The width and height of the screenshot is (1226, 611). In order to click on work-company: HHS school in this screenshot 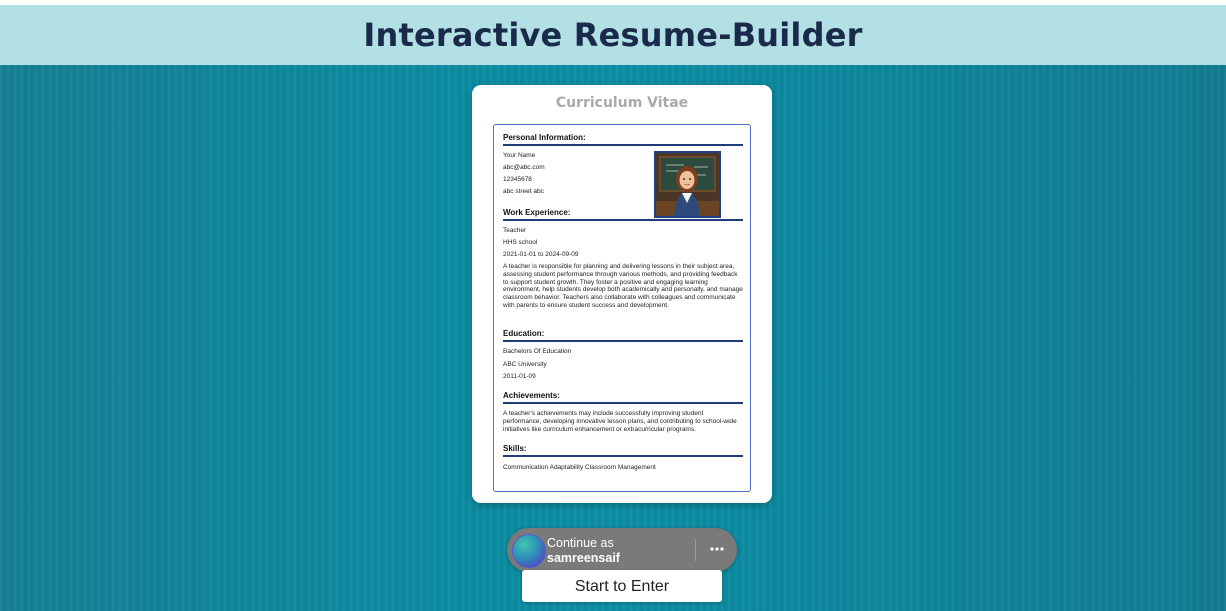, I will do `click(520, 242)`.